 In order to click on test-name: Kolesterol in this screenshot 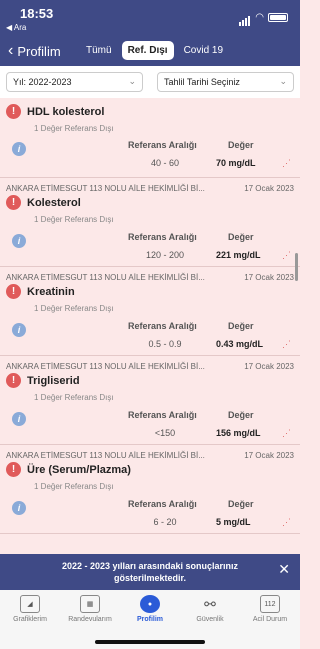, I will do `click(54, 202)`.